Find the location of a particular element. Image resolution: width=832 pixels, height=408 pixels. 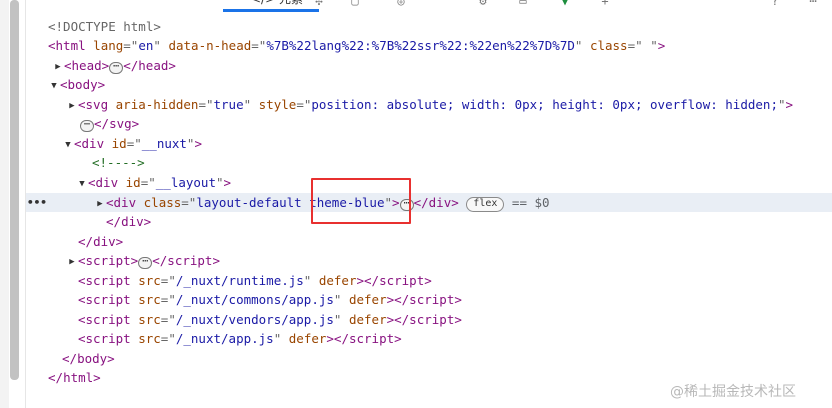

node-script-inline: ▶ <script> ⋯ </script> is located at coordinates (143, 260).